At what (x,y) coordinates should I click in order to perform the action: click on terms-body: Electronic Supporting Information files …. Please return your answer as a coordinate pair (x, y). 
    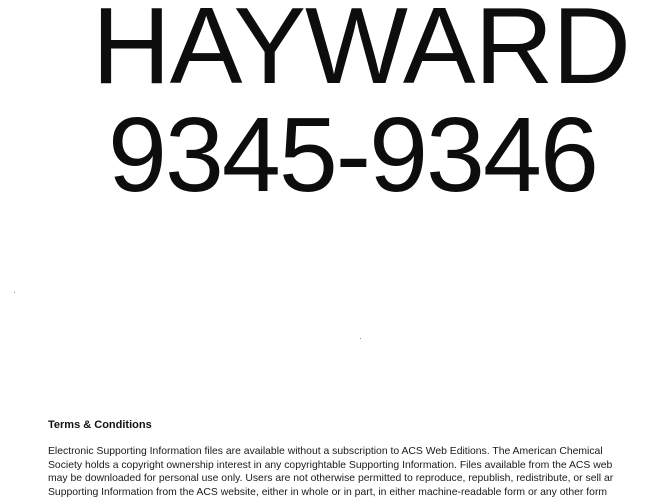
    Looking at the image, I should click on (350, 472).